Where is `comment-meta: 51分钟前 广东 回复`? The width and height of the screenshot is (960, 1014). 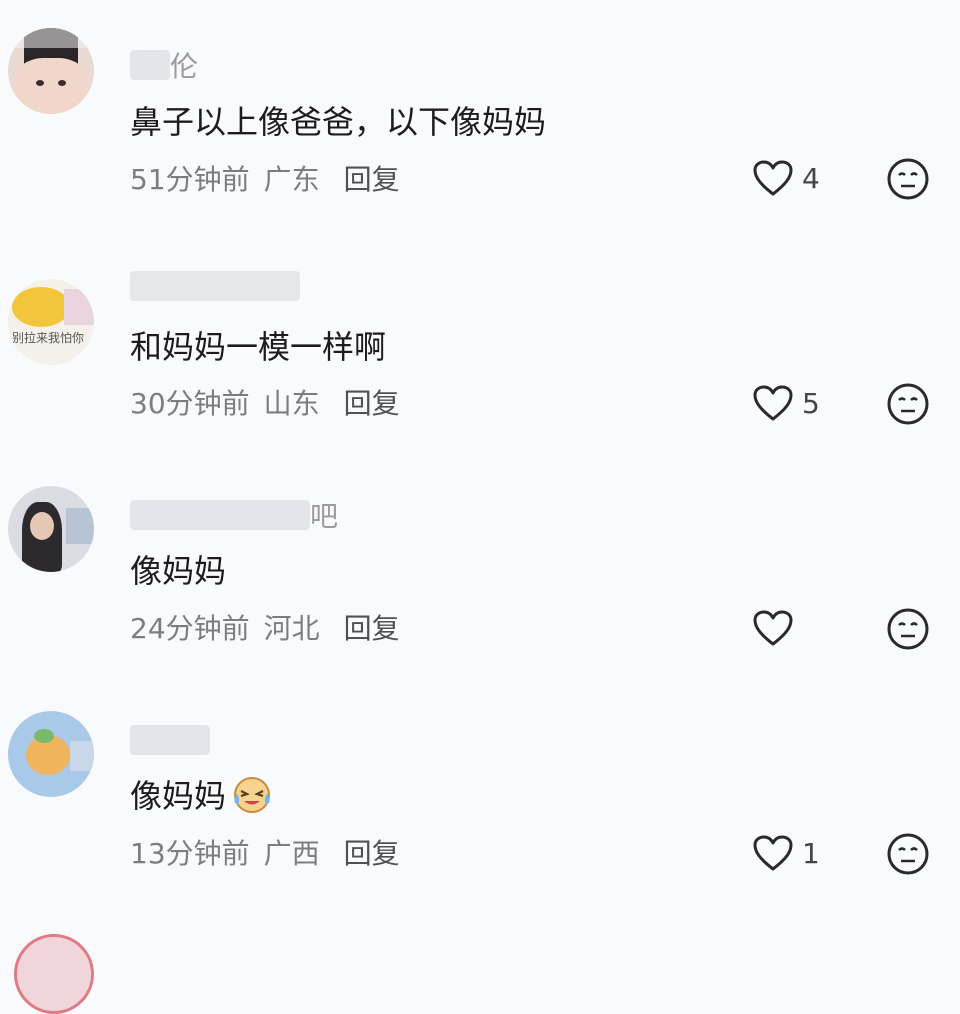 comment-meta: 51分钟前 广东 回复 is located at coordinates (265, 178).